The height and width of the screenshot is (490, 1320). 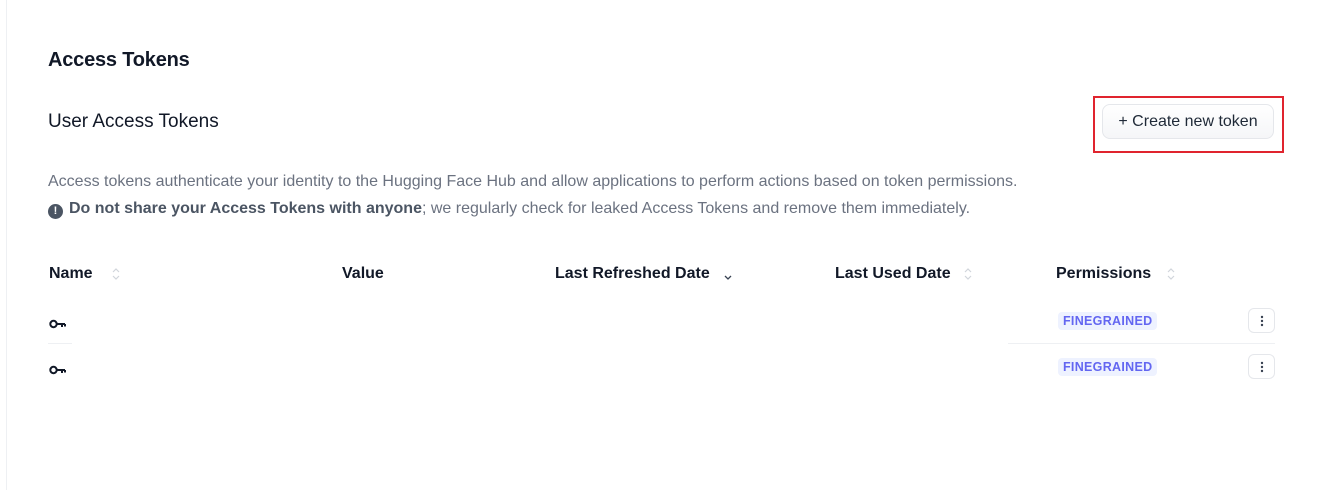 I want to click on column-header-value: Value, so click(x=363, y=273).